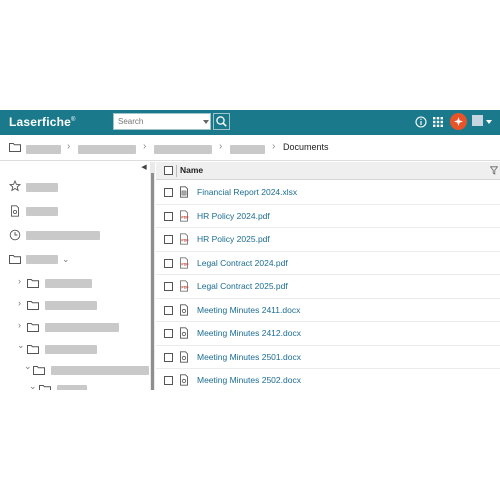 Image resolution: width=500 pixels, height=500 pixels. I want to click on document-name-link: HR Policy 2025.pdf, so click(233, 239).